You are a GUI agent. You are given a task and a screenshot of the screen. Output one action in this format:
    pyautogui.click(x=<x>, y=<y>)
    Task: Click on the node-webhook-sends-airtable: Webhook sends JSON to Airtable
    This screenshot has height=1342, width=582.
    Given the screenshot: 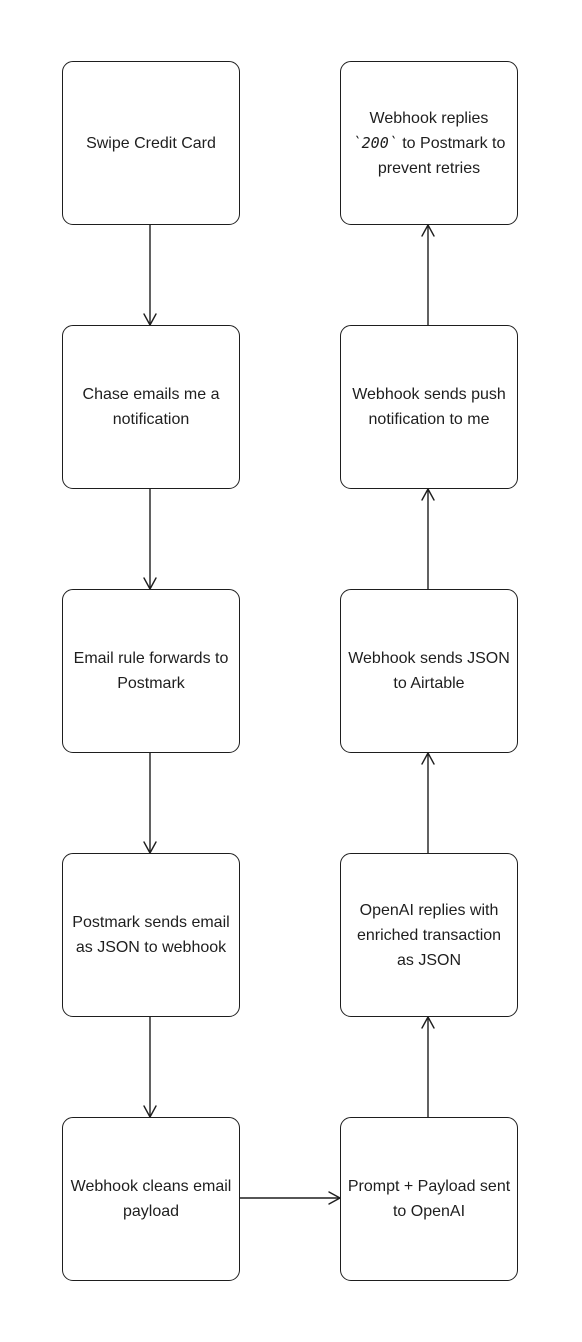 What is the action you would take?
    pyautogui.click(x=429, y=671)
    